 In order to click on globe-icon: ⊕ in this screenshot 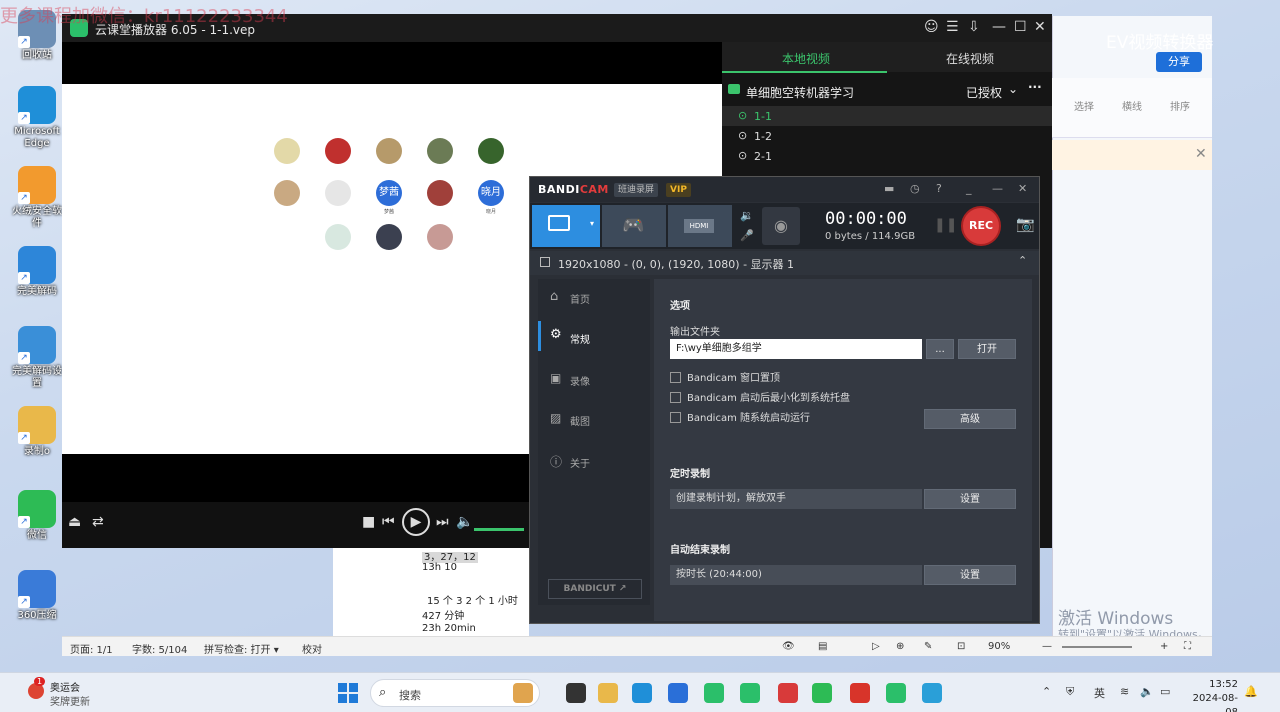, I will do `click(900, 646)`.